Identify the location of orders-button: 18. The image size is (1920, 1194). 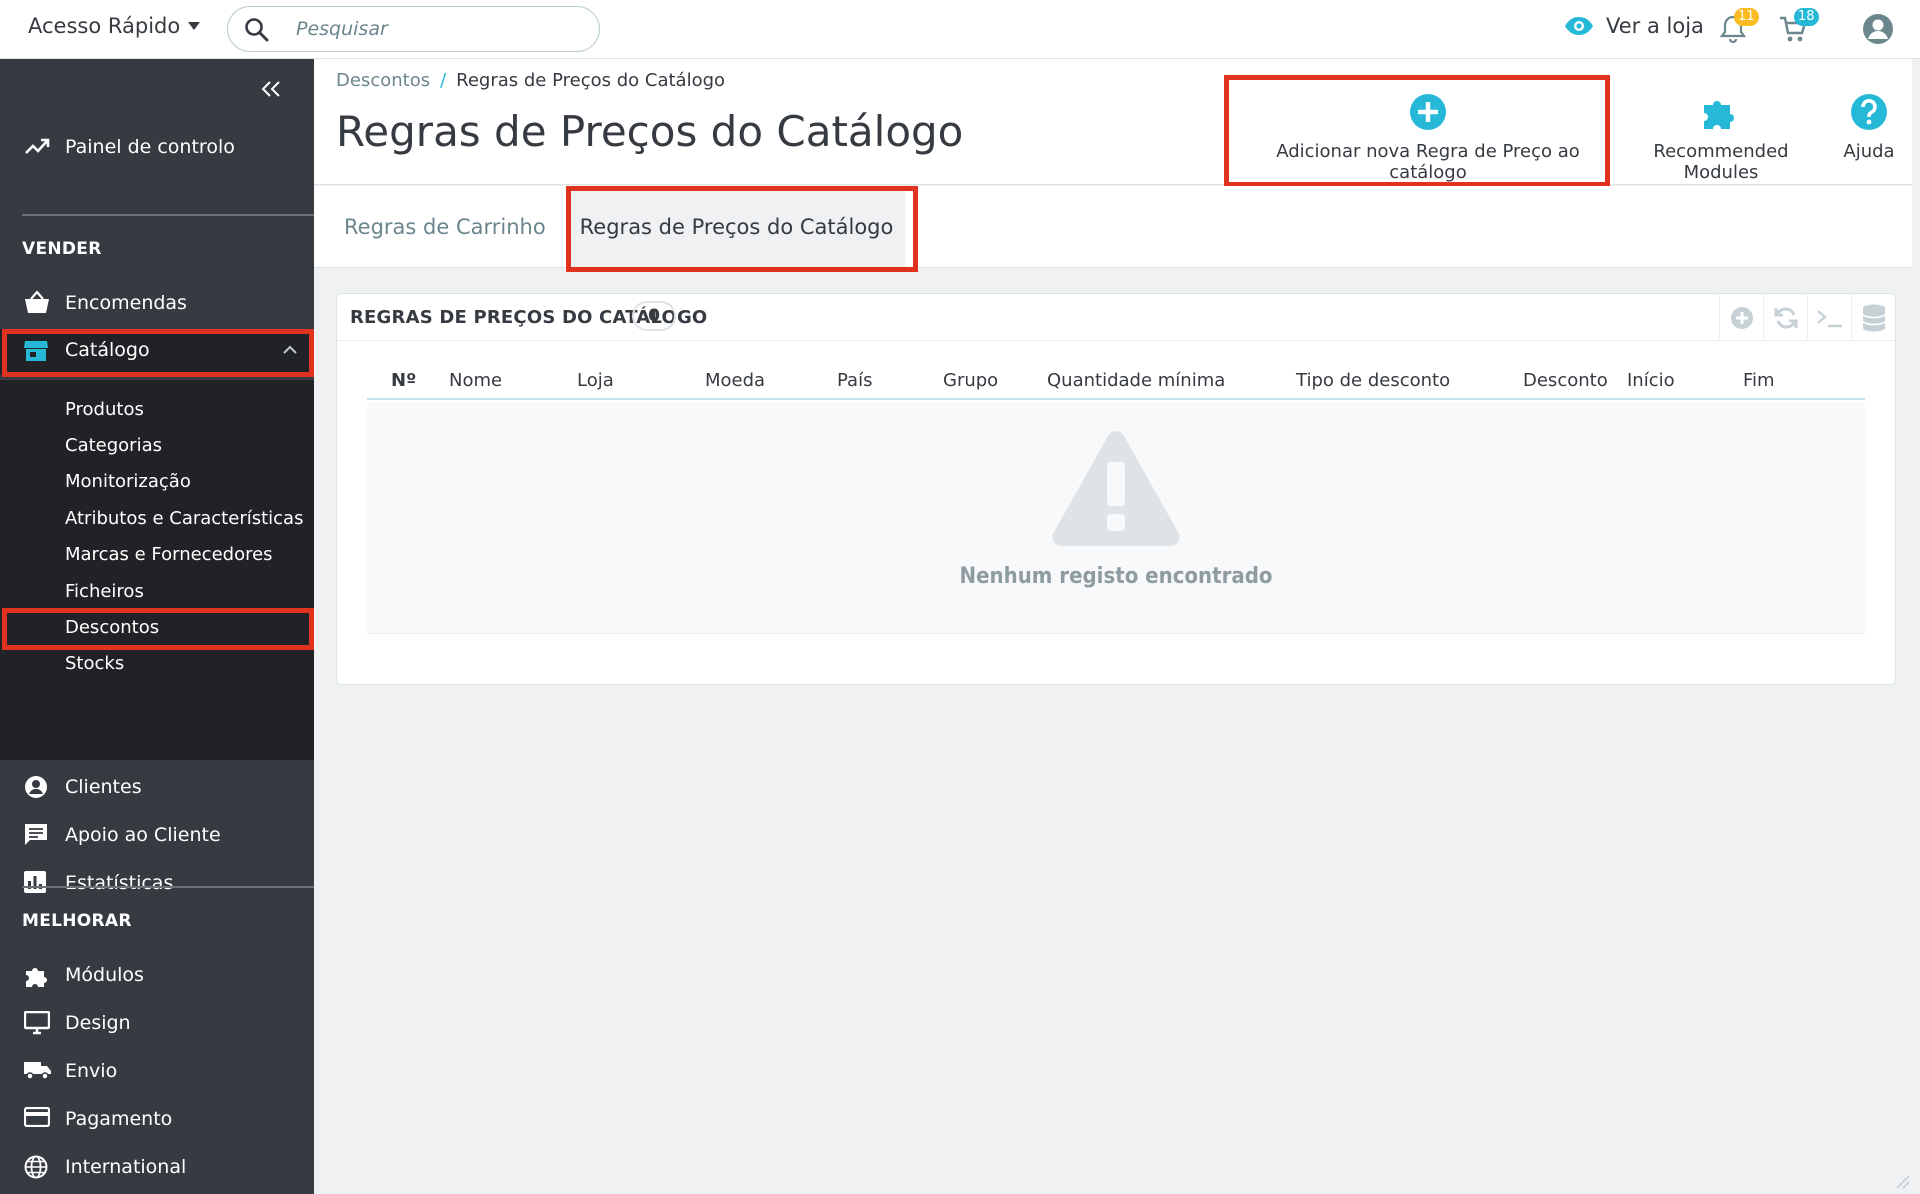
(1798, 26).